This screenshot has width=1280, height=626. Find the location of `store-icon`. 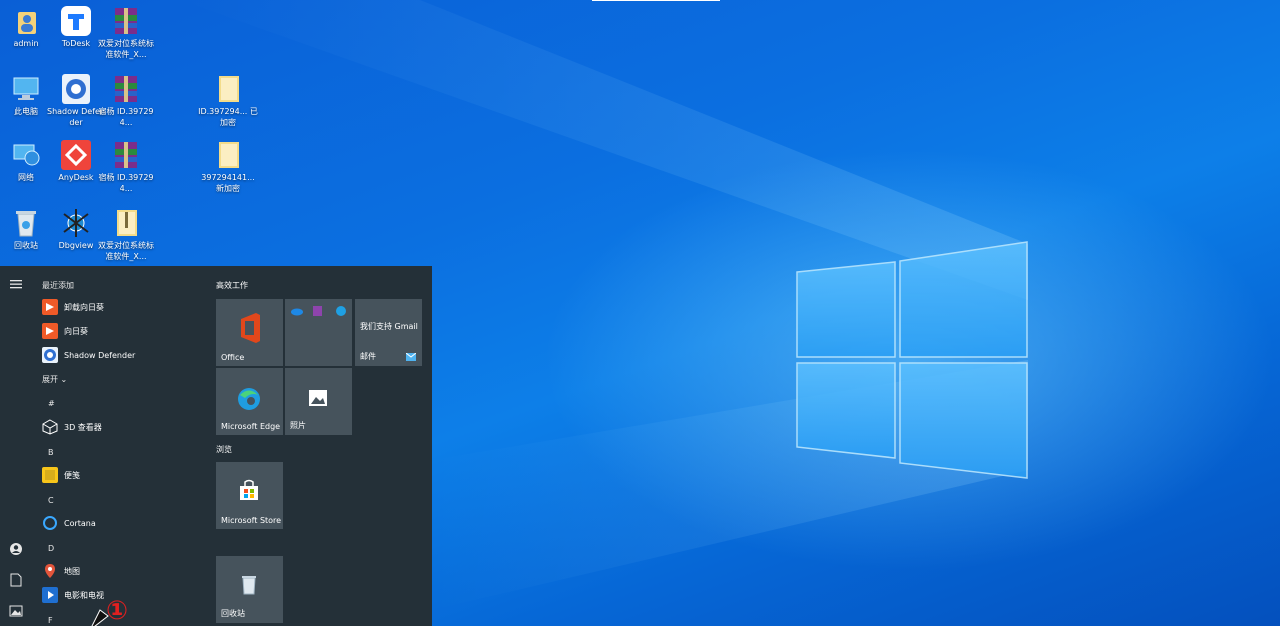

store-icon is located at coordinates (249, 489).